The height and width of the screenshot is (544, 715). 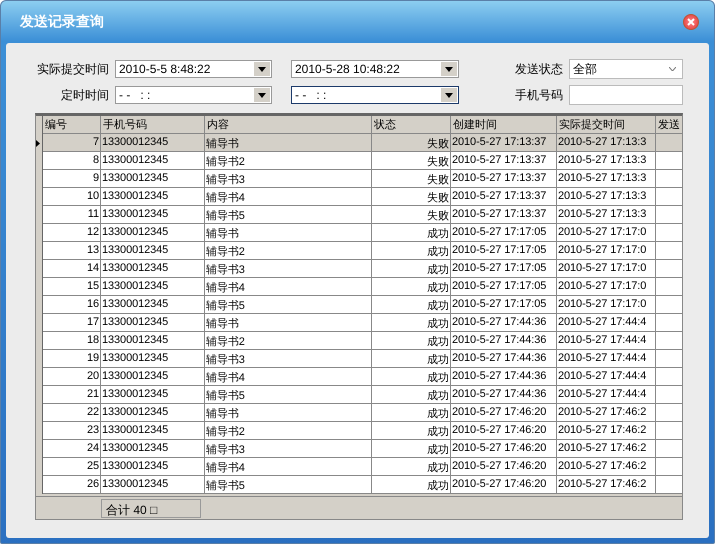 I want to click on date-combo: 2010-5-5 8:48:22, so click(x=193, y=69).